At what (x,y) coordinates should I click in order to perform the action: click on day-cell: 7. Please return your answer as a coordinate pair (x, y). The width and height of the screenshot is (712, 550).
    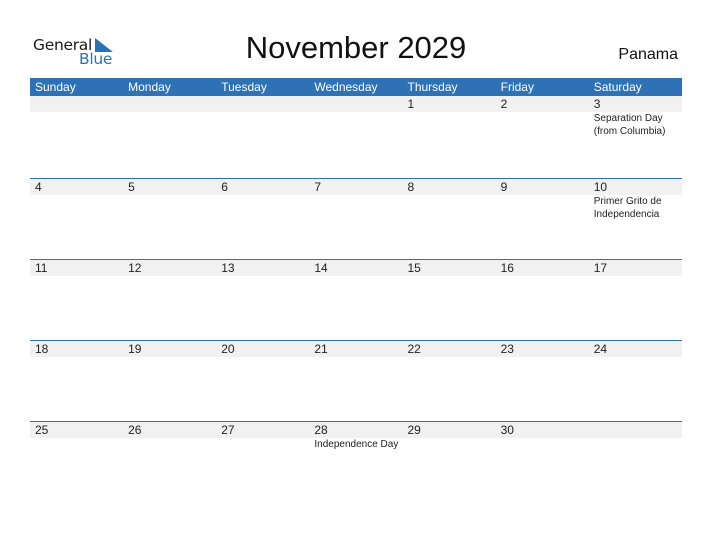
    Looking at the image, I should click on (355, 218).